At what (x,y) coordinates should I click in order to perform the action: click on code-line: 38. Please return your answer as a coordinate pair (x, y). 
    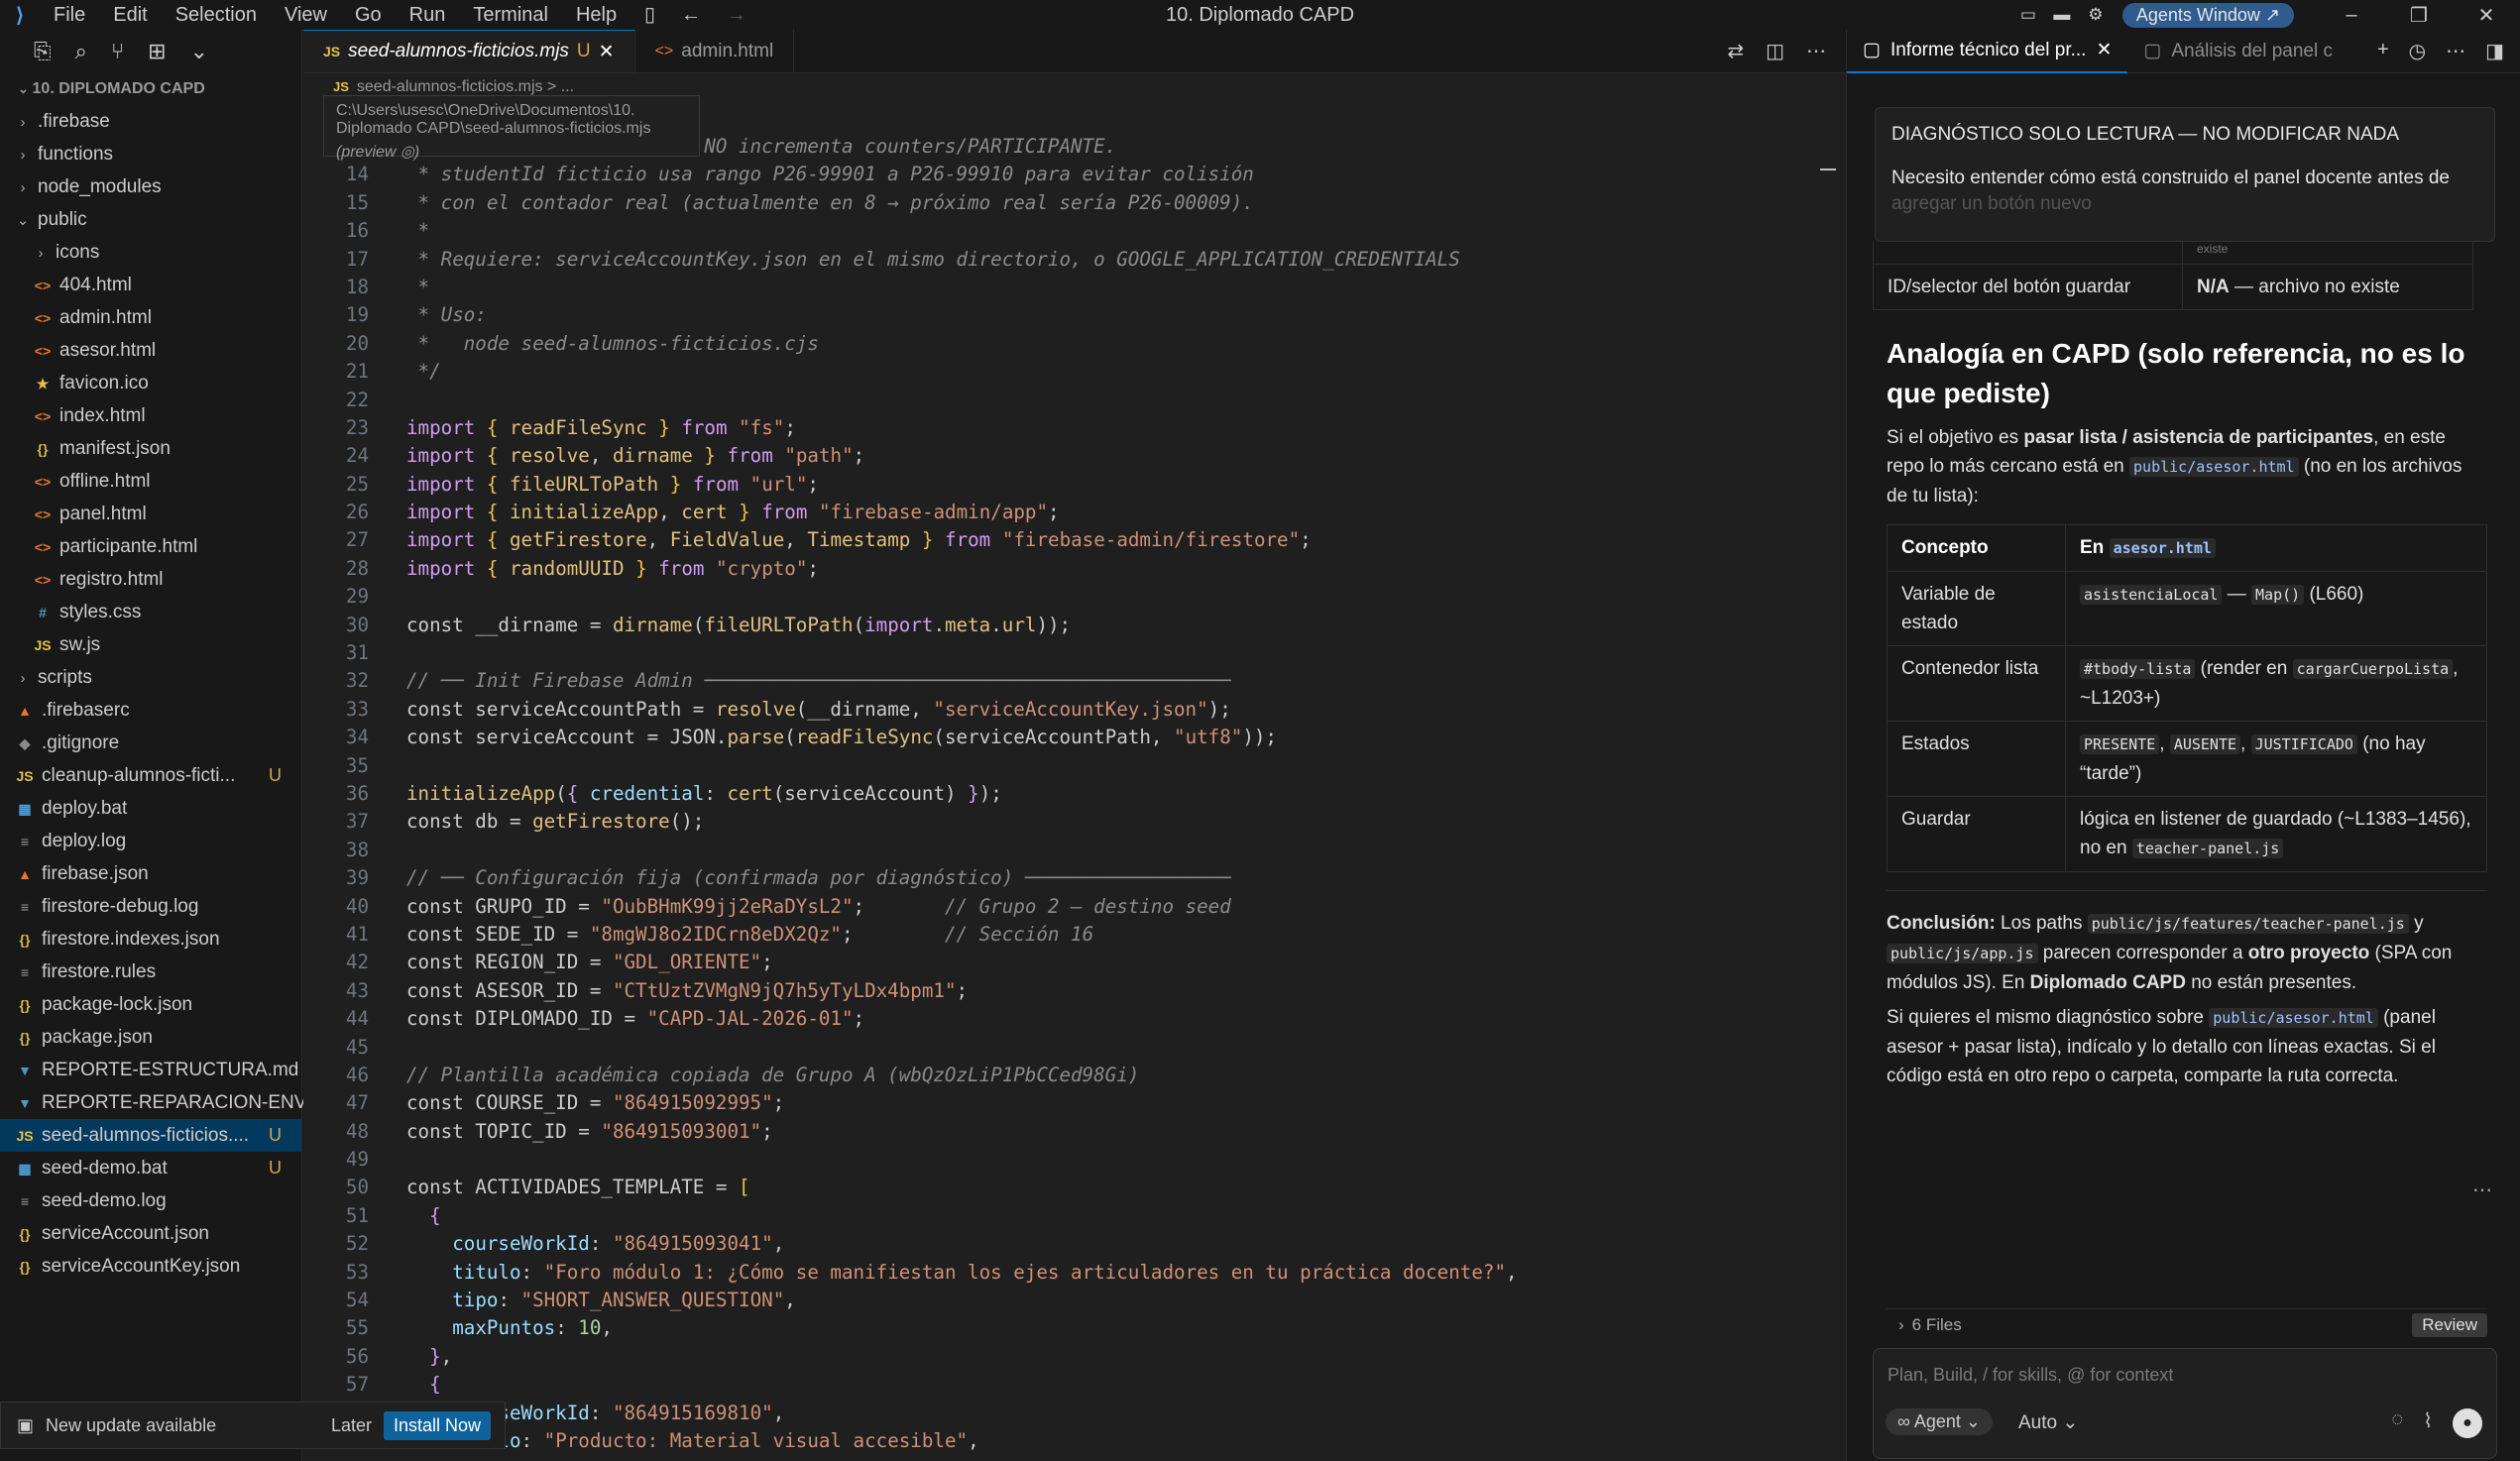
    Looking at the image, I should click on (1074, 850).